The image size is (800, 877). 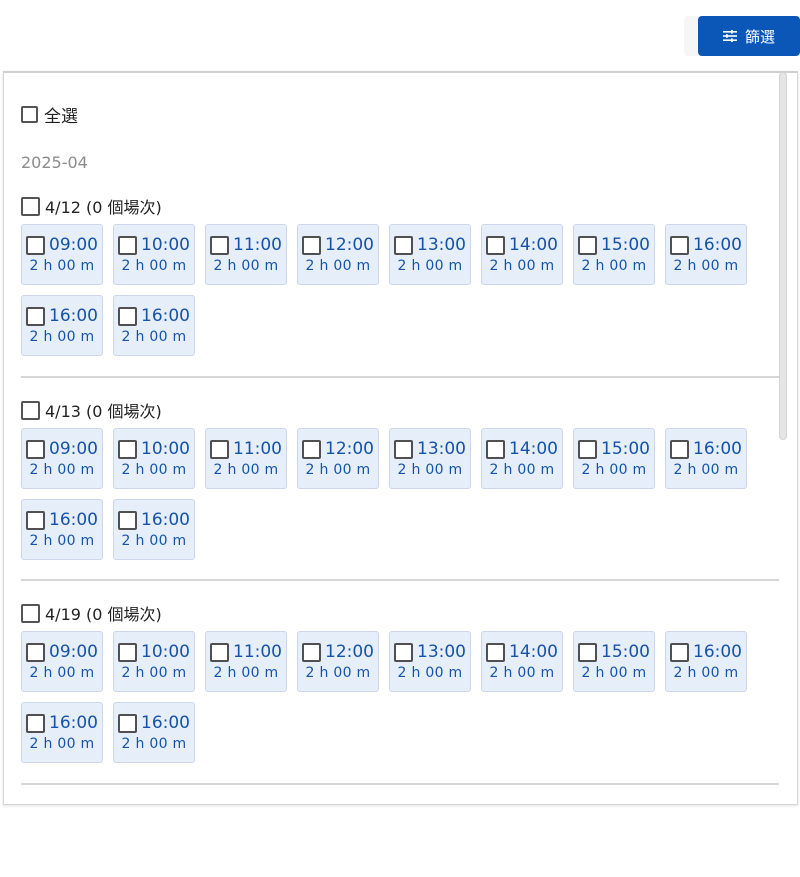 What do you see at coordinates (49, 114) in the screenshot?
I see `select-all: 全選` at bounding box center [49, 114].